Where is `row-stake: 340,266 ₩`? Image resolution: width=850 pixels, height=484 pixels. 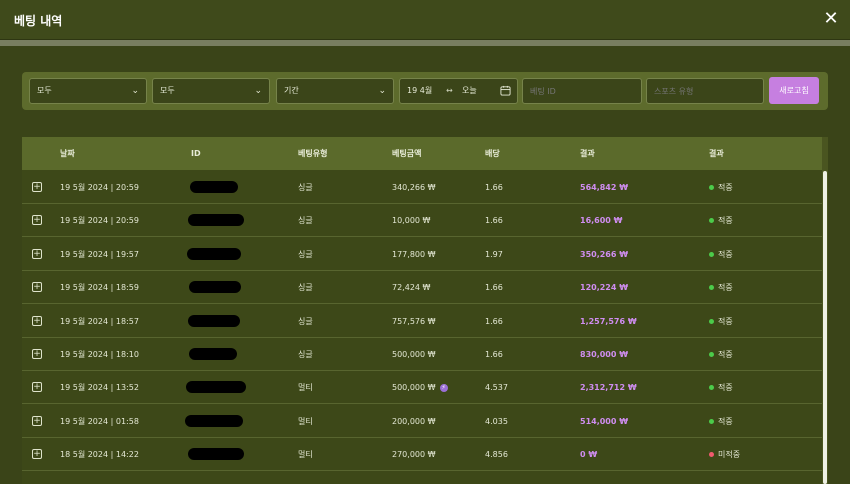
row-stake: 340,266 ₩ is located at coordinates (414, 187).